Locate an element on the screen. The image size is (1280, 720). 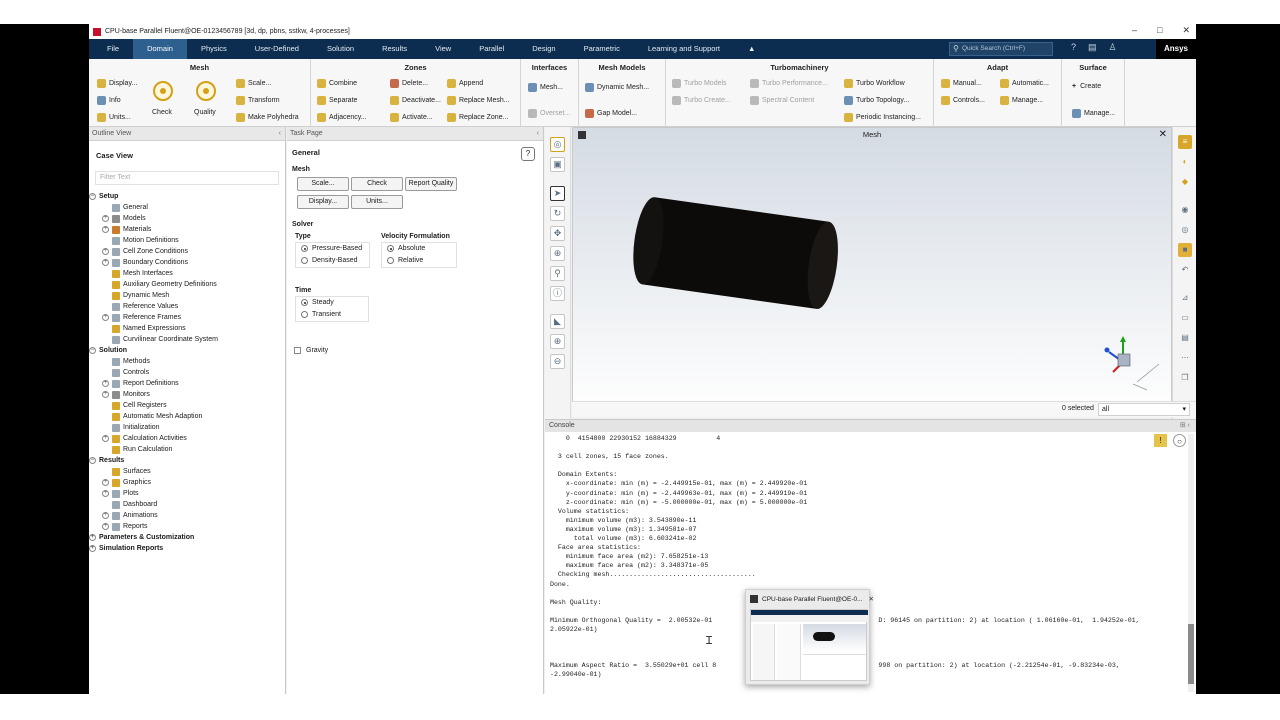
tree-item-surfaces: Surfaces is located at coordinates (187, 471).